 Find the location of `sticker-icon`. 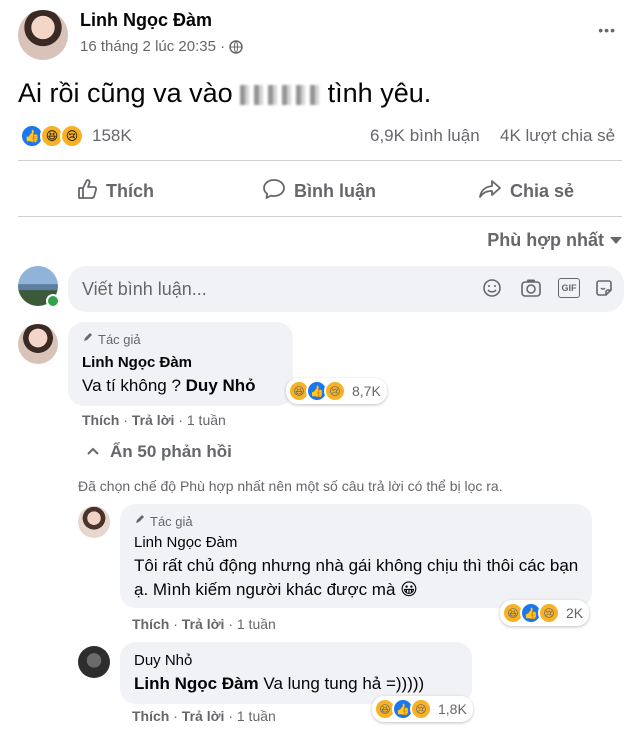

sticker-icon is located at coordinates (604, 290).